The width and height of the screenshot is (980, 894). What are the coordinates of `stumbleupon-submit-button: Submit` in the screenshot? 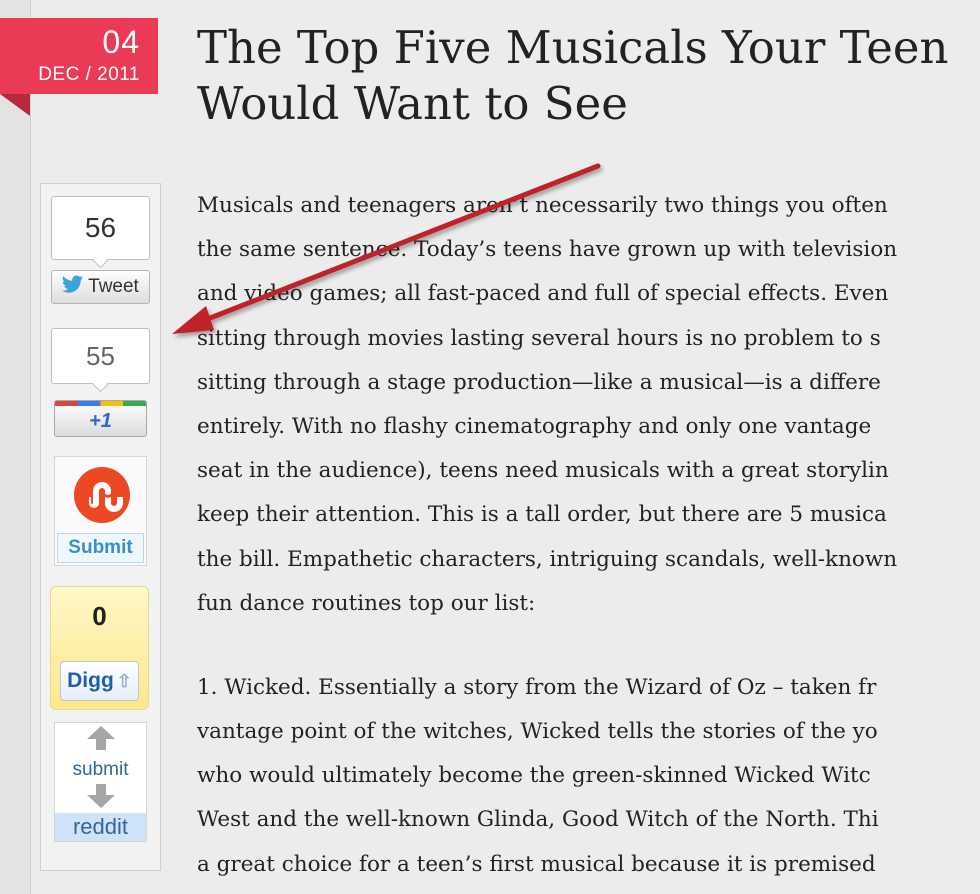 It's located at (100, 548).